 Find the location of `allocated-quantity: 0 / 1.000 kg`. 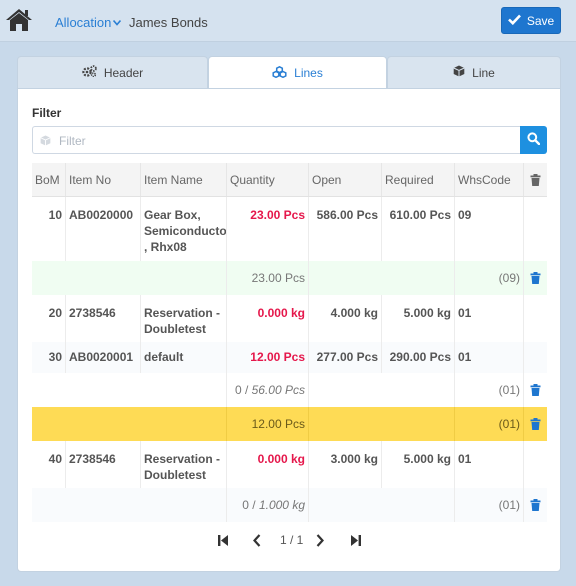

allocated-quantity: 0 / 1.000 kg is located at coordinates (267, 505).